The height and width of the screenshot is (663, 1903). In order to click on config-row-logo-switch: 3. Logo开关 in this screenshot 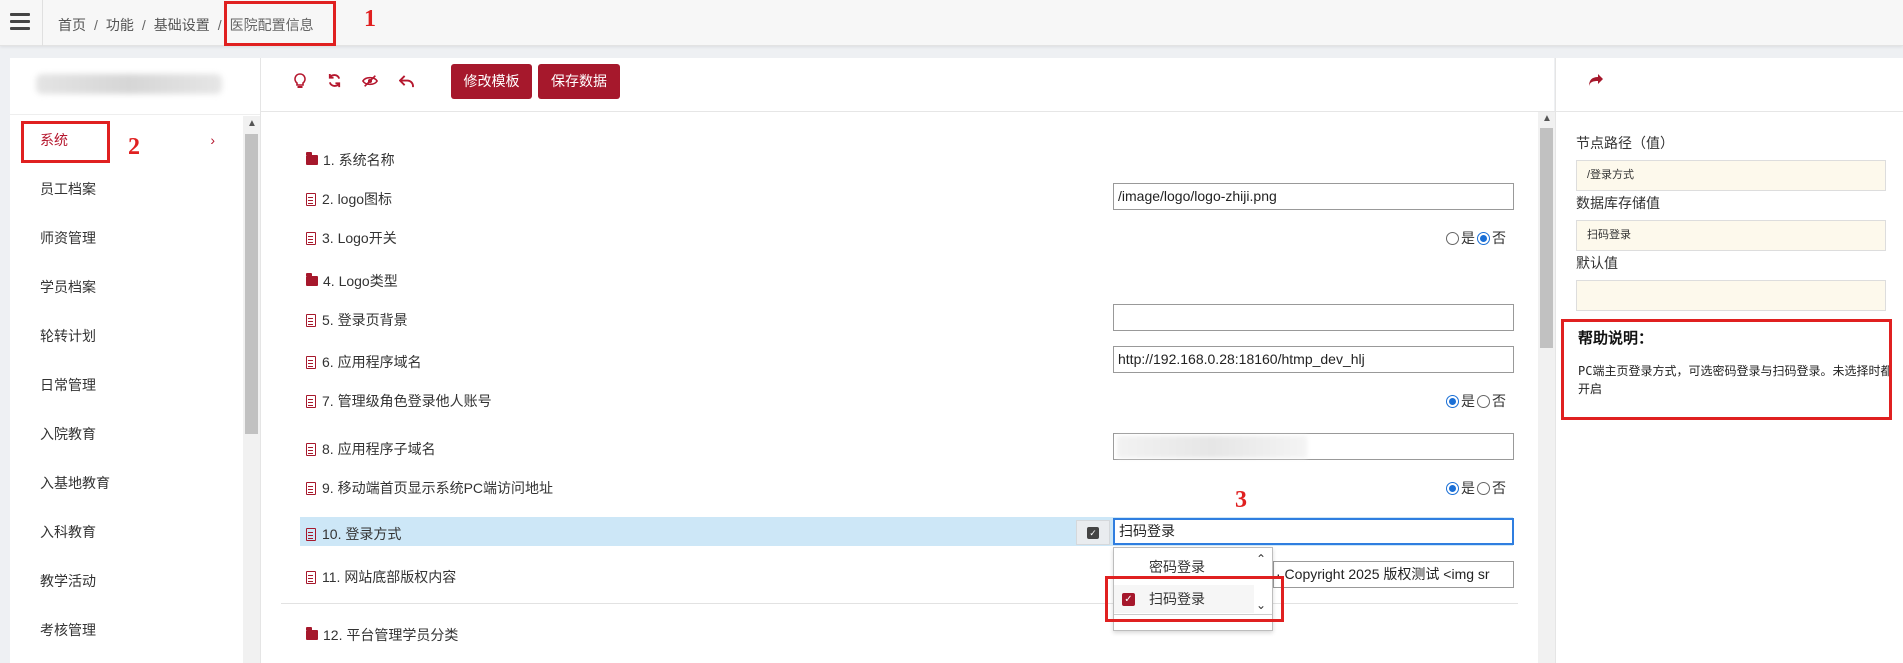, I will do `click(351, 238)`.